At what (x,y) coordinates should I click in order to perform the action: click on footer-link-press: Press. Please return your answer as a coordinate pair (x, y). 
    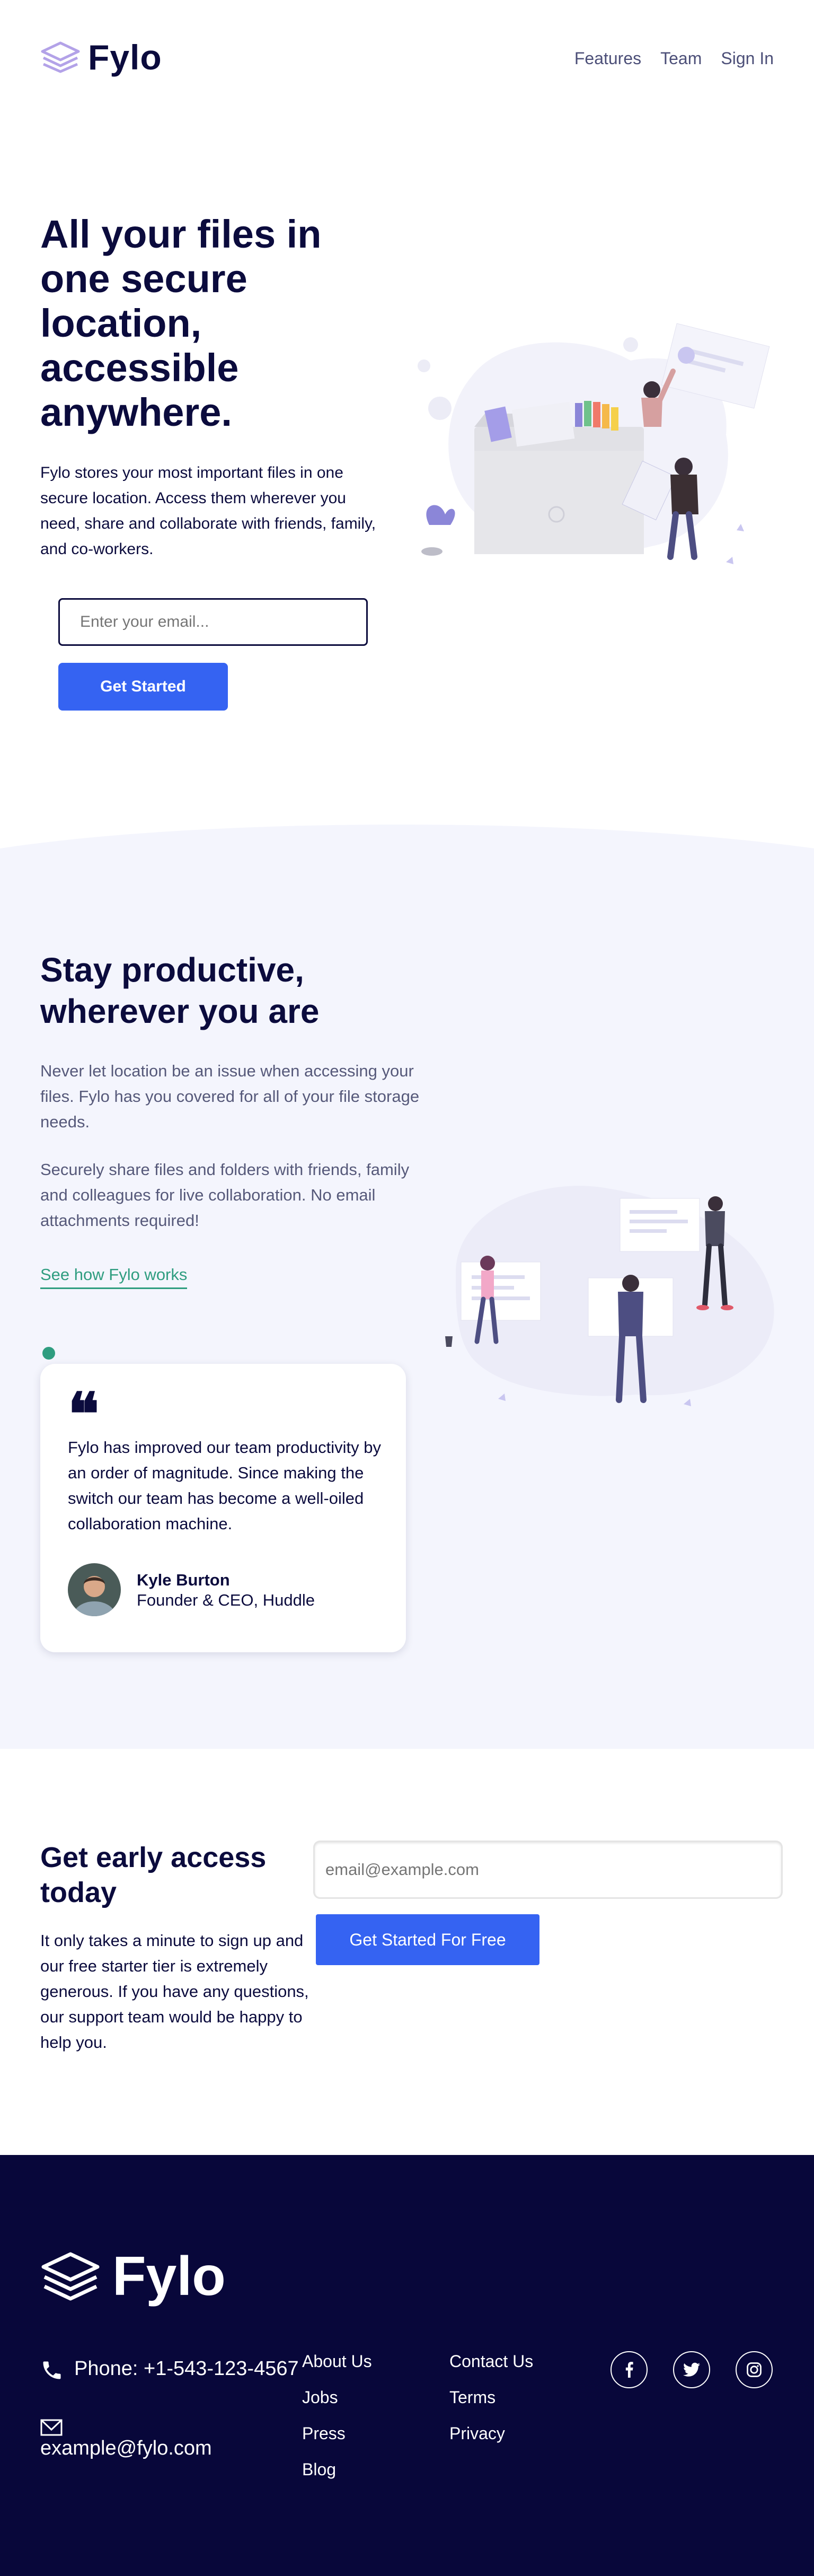
    Looking at the image, I should click on (337, 2433).